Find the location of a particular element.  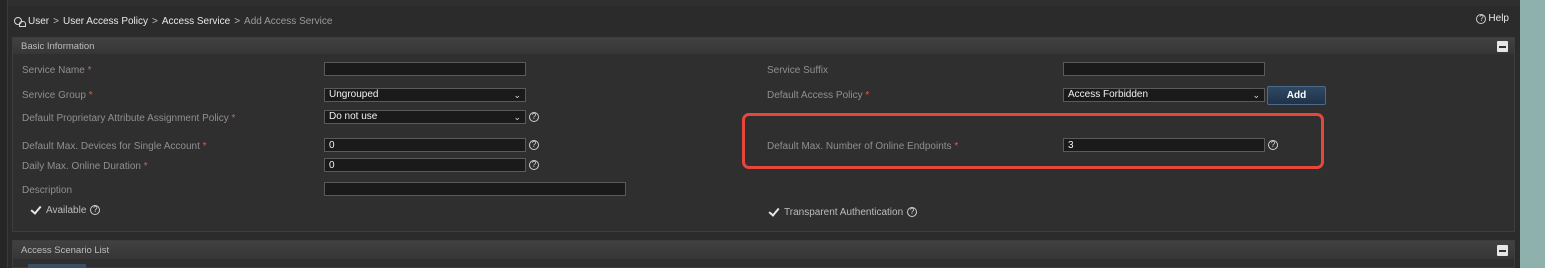

max-online-endpoints-input is located at coordinates (1164, 145).